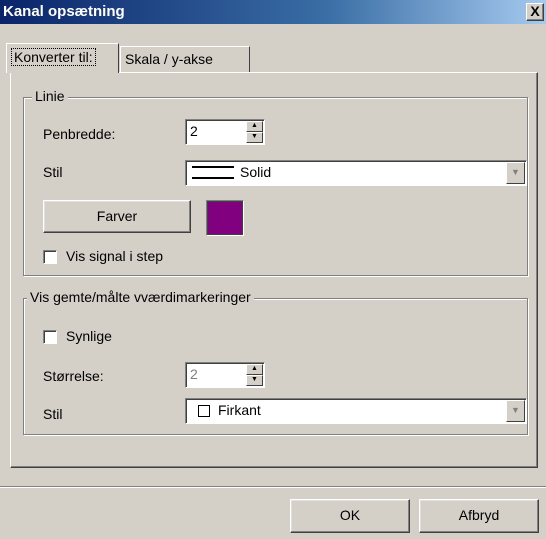 The width and height of the screenshot is (546, 539). Describe the element at coordinates (53, 57) in the screenshot. I see `tab-konverter-label: Konverter til:` at that location.